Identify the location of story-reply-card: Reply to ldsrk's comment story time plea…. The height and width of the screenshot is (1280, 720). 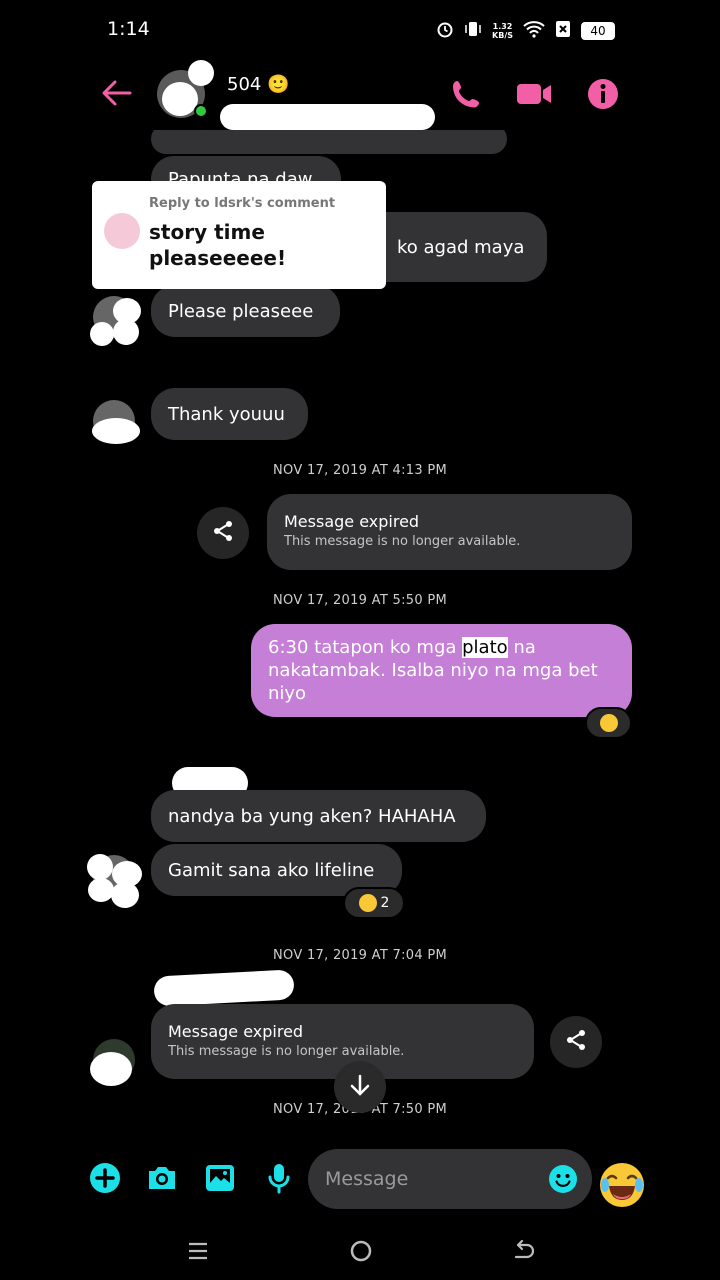
(239, 235).